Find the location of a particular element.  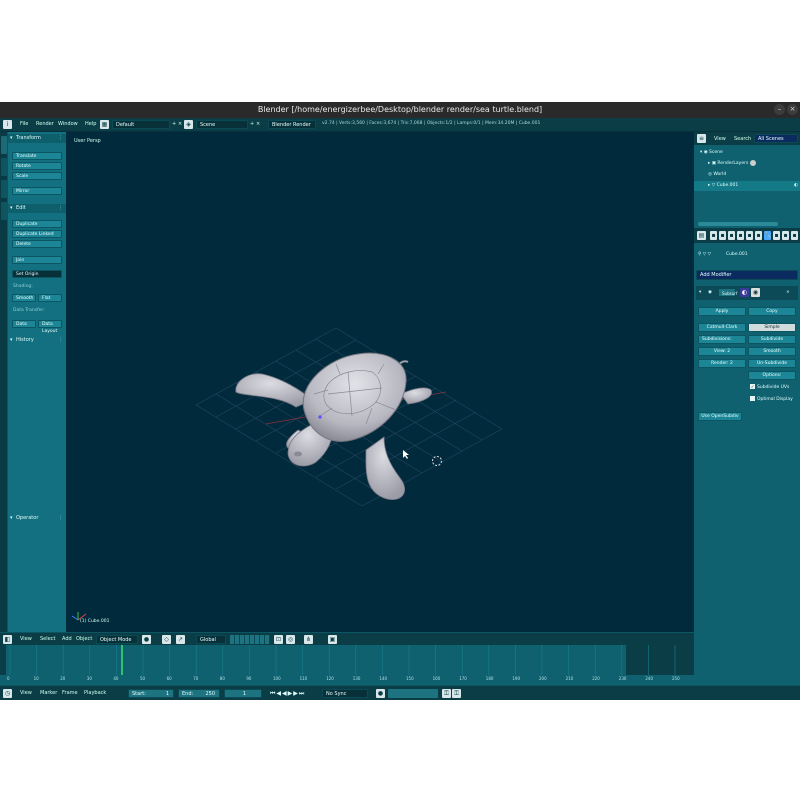

delete-button: Delete is located at coordinates (37, 244).